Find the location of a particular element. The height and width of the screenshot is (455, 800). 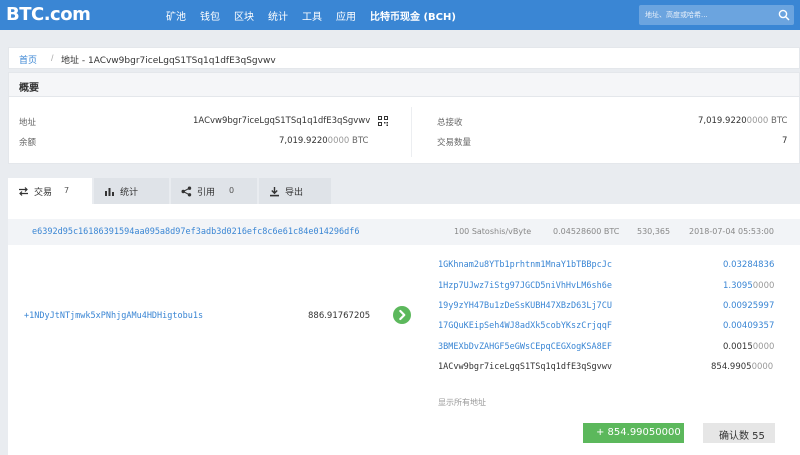

confirmations-badge: 确认数 55 is located at coordinates (739, 433).